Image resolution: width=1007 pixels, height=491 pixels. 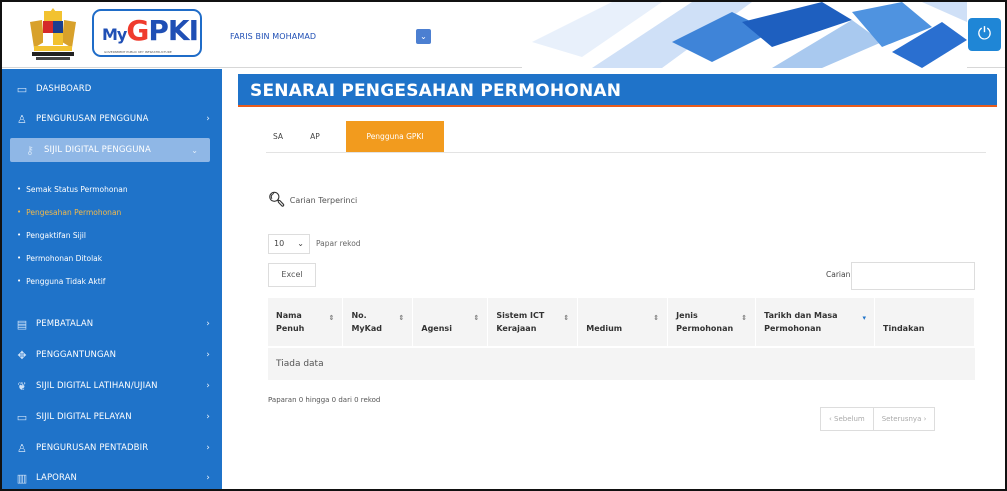 What do you see at coordinates (450, 322) in the screenshot?
I see `col-agensi: Agensi ⇕` at bounding box center [450, 322].